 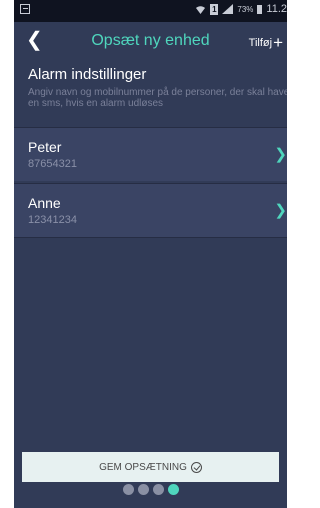 I want to click on status-icons: 1 73% 11.2, so click(x=241, y=9).